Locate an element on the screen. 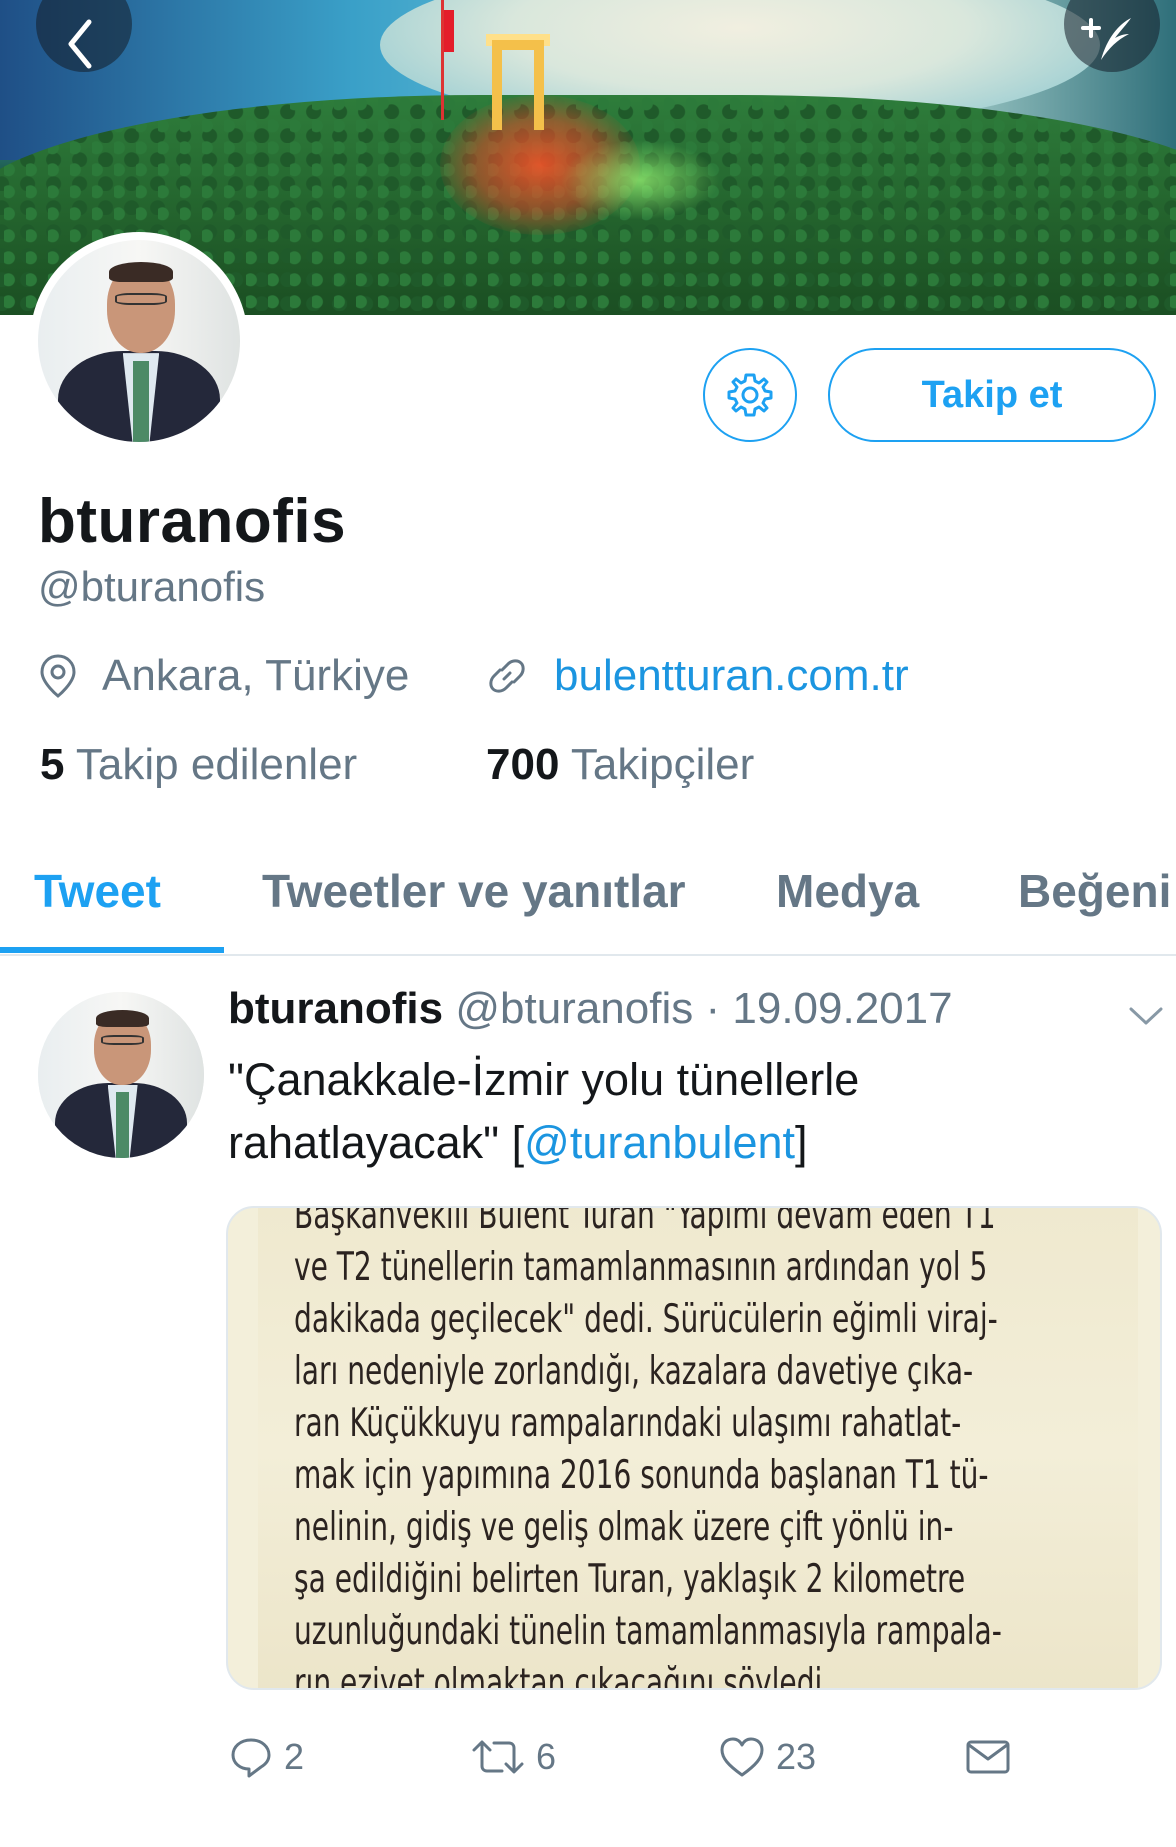 Image resolution: width=1176 pixels, height=1847 pixels. reply-button: 2 is located at coordinates (266, 1757).